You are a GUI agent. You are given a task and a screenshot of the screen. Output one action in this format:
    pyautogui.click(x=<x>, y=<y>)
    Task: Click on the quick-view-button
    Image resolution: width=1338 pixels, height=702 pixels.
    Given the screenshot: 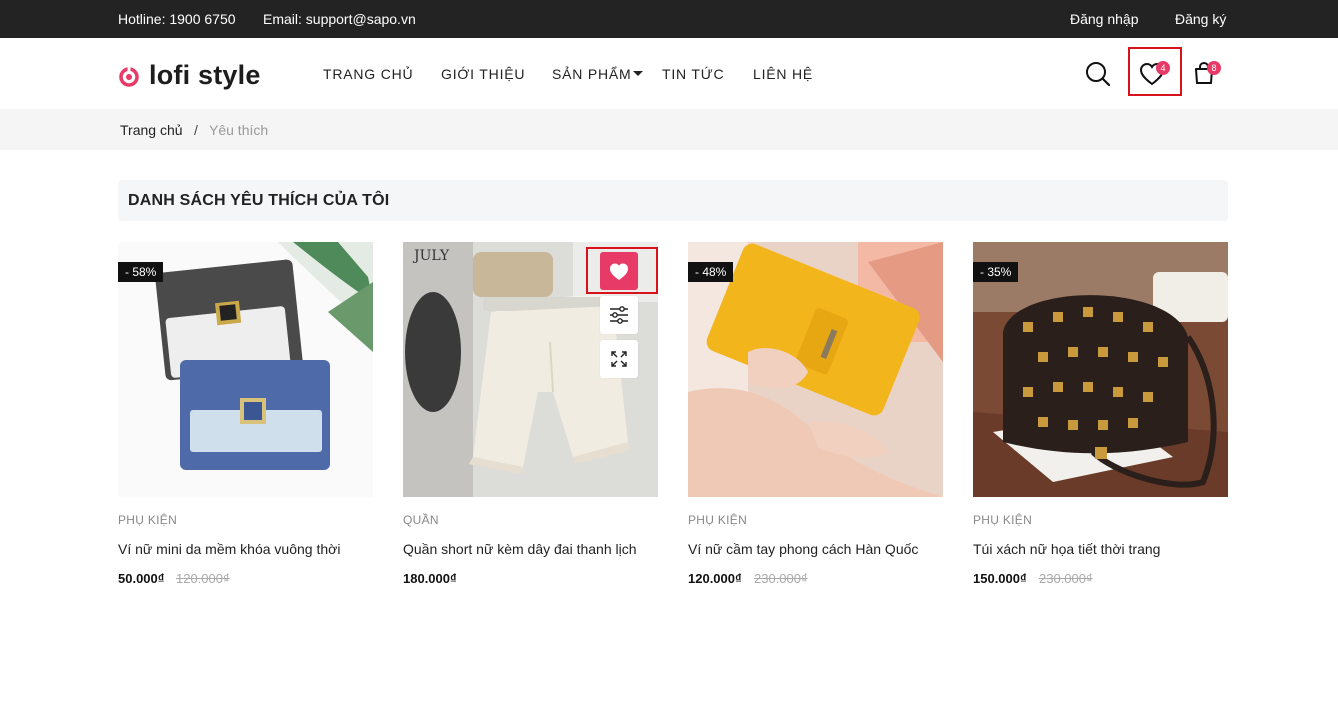 What is the action you would take?
    pyautogui.click(x=619, y=359)
    